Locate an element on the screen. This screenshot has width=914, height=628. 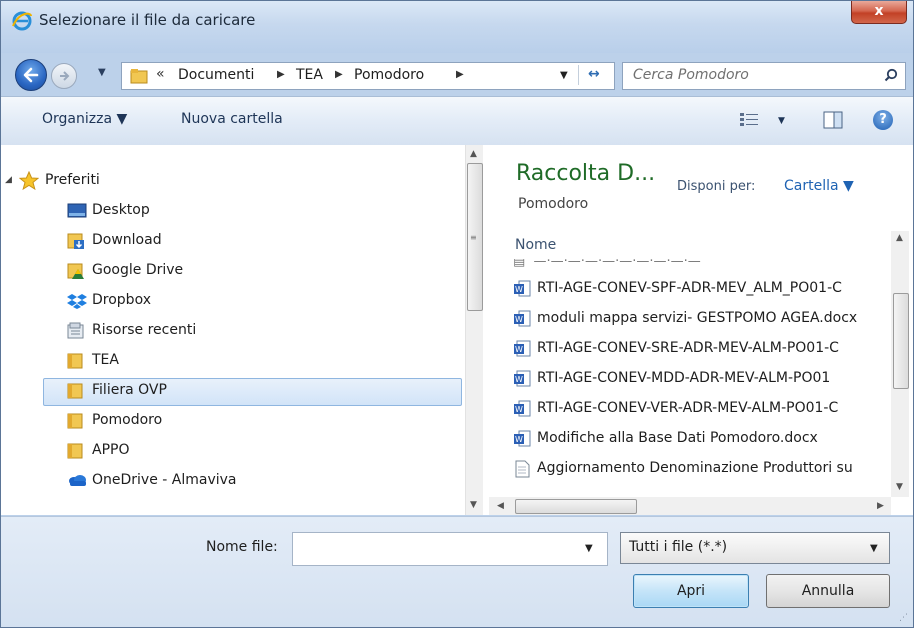
text-document-icon is located at coordinates (522, 471).